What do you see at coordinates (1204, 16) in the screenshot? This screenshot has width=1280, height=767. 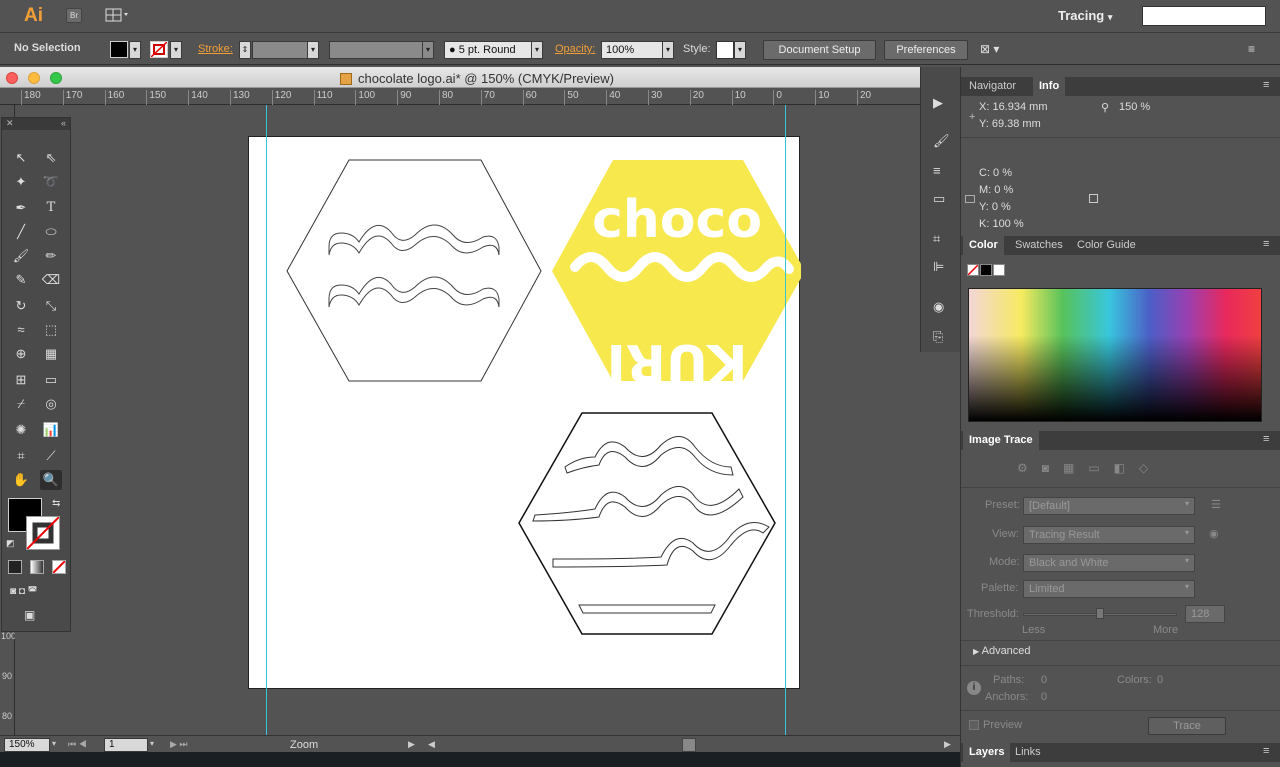 I see `search-input` at bounding box center [1204, 16].